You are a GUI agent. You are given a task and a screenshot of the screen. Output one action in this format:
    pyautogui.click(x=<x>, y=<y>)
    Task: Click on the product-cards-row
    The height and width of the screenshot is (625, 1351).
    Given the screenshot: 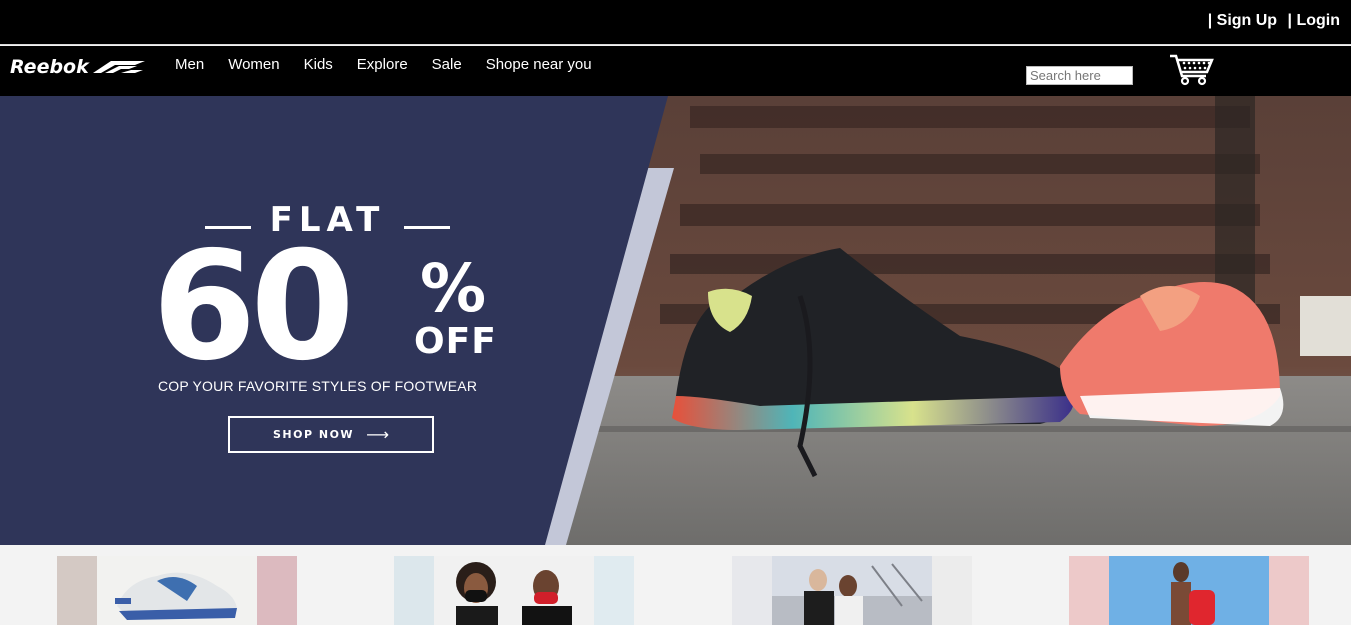 What is the action you would take?
    pyautogui.click(x=675, y=585)
    